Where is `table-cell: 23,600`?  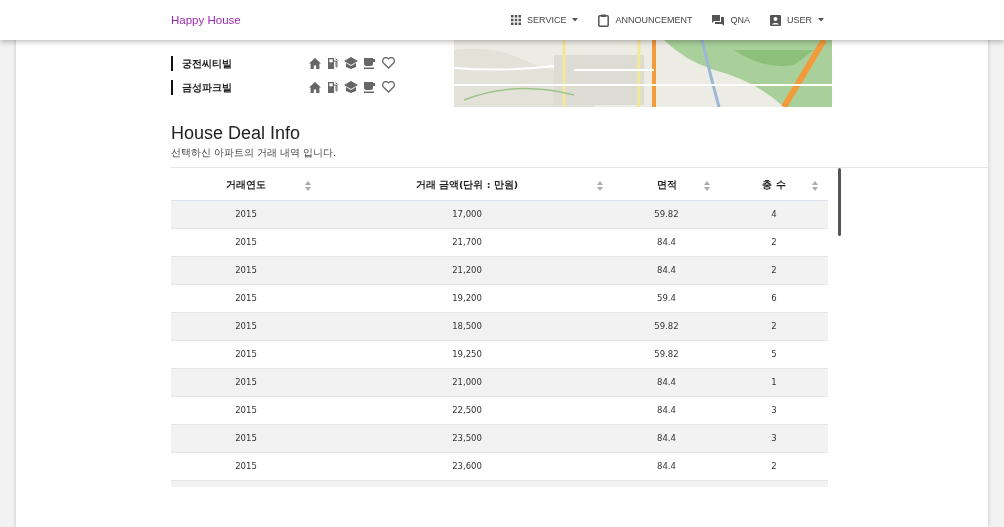 table-cell: 23,600 is located at coordinates (467, 466).